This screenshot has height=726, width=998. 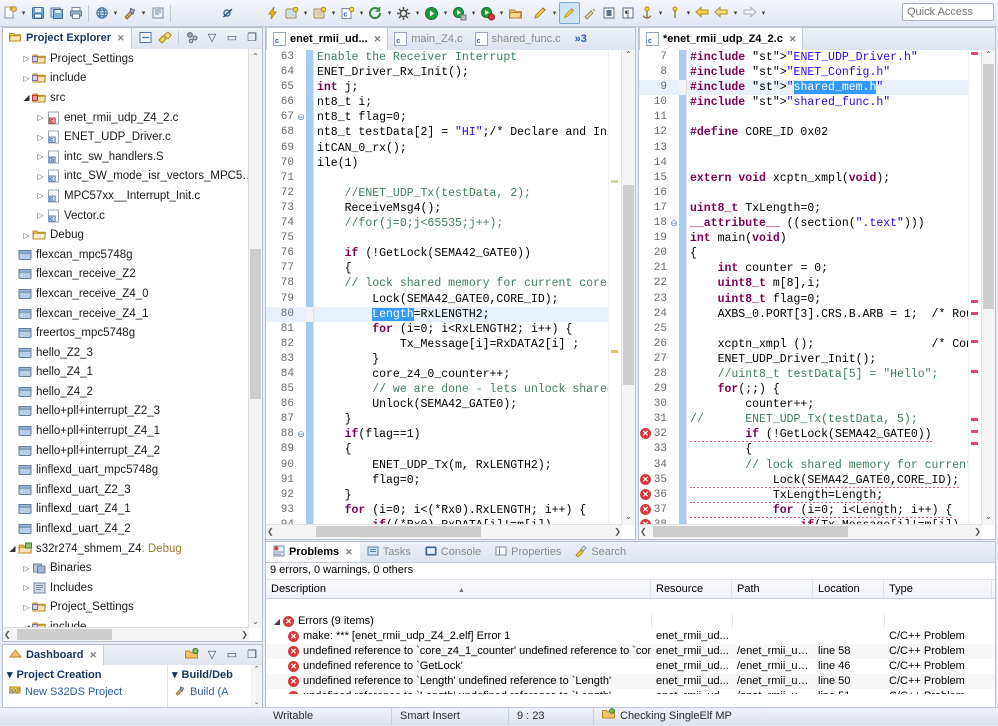 I want to click on code-line: 14, so click(x=817, y=163).